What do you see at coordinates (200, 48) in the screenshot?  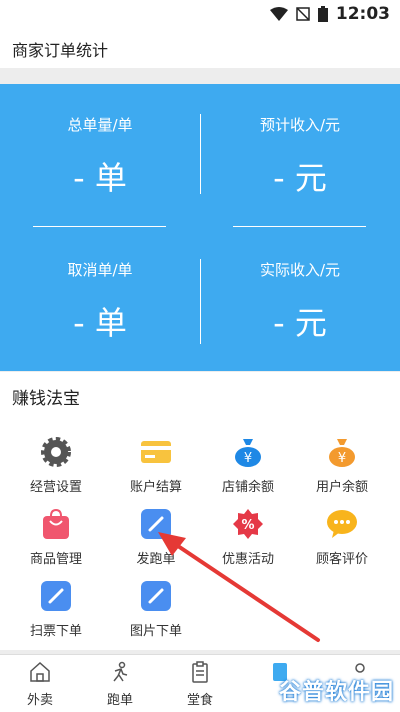 I see `page-title: 商家订单统计` at bounding box center [200, 48].